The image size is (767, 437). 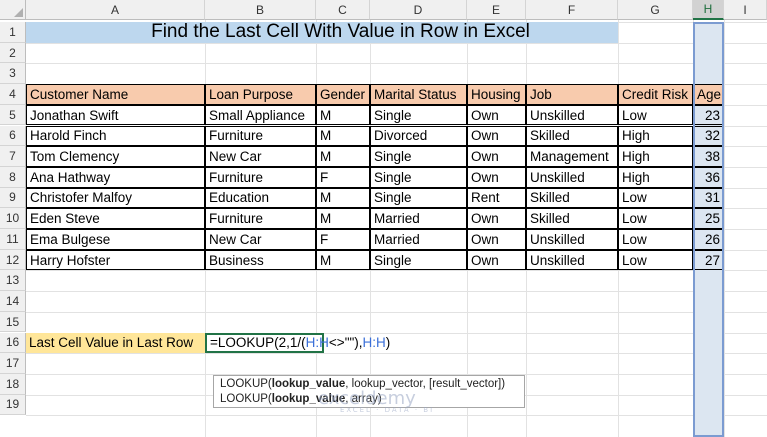 I want to click on row-header-10: 10, so click(x=13, y=218).